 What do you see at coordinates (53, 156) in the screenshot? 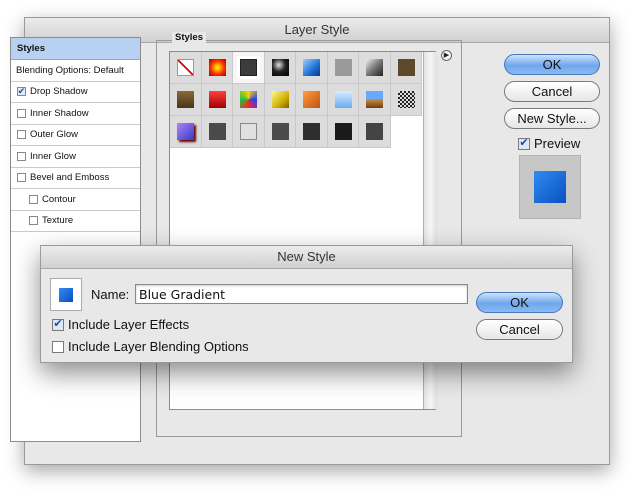
I see `sidebar-item-label: Inner Glow` at bounding box center [53, 156].